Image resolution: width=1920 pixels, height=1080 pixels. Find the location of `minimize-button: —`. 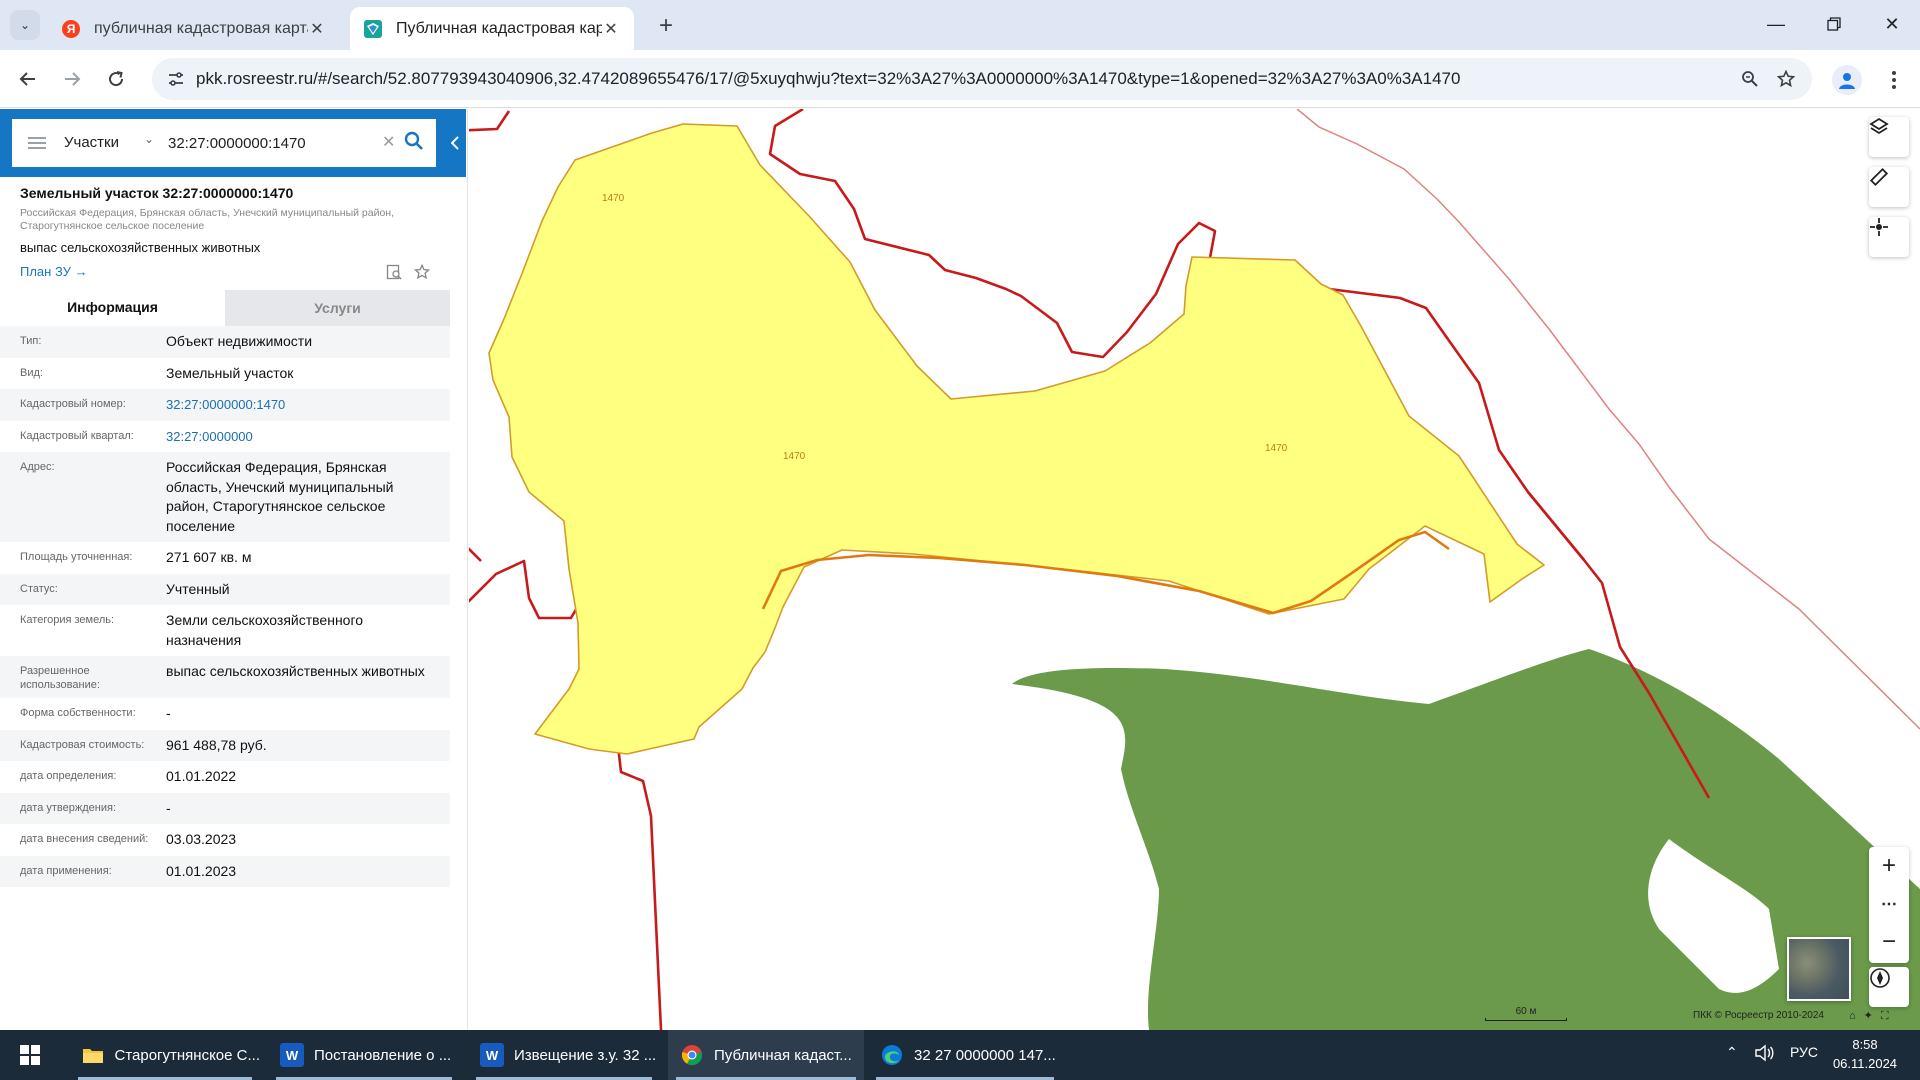

minimize-button: — is located at coordinates (1776, 24).